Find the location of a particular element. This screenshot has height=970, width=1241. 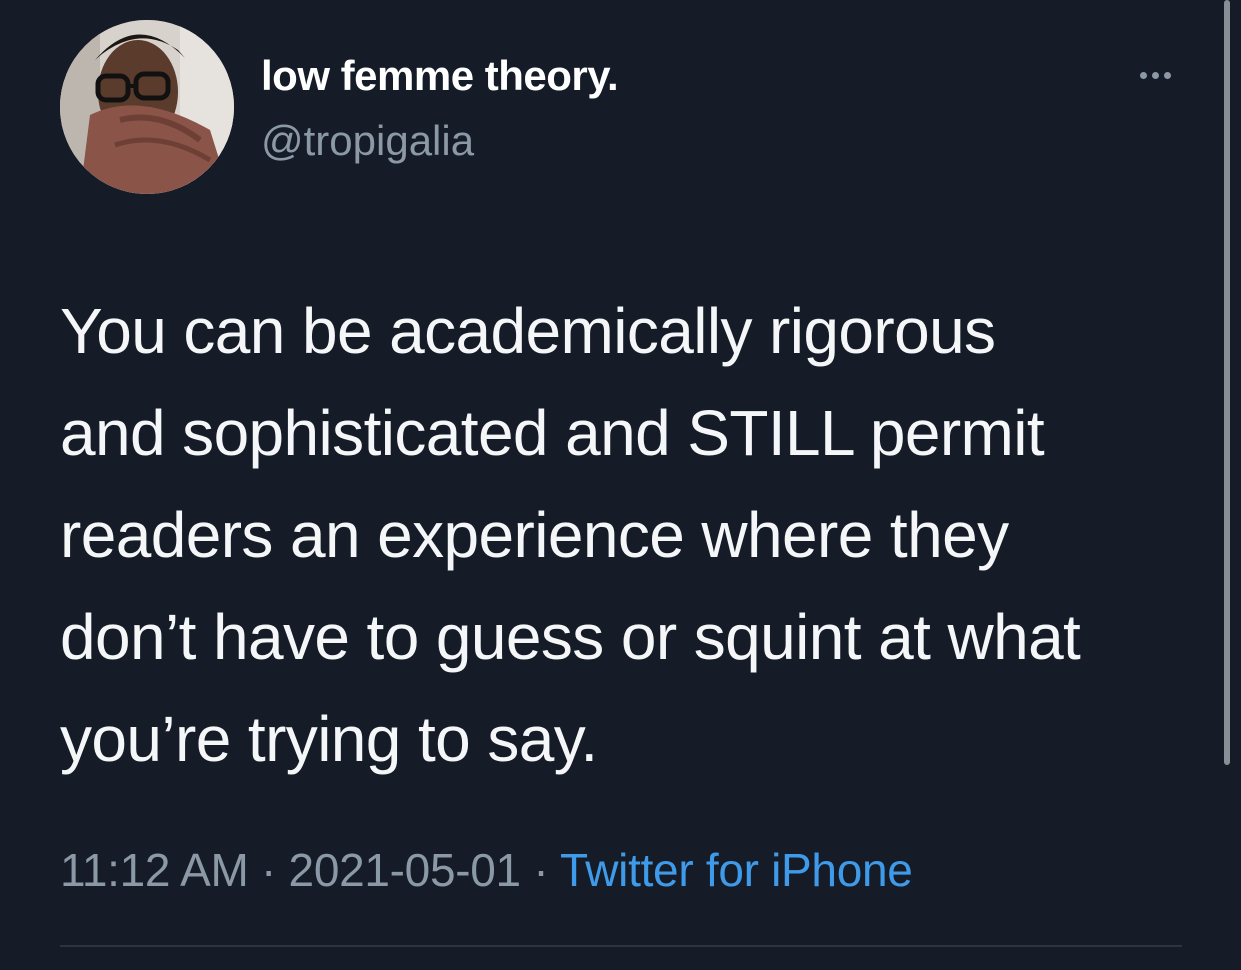

scrollbar is located at coordinates (1227, 382).